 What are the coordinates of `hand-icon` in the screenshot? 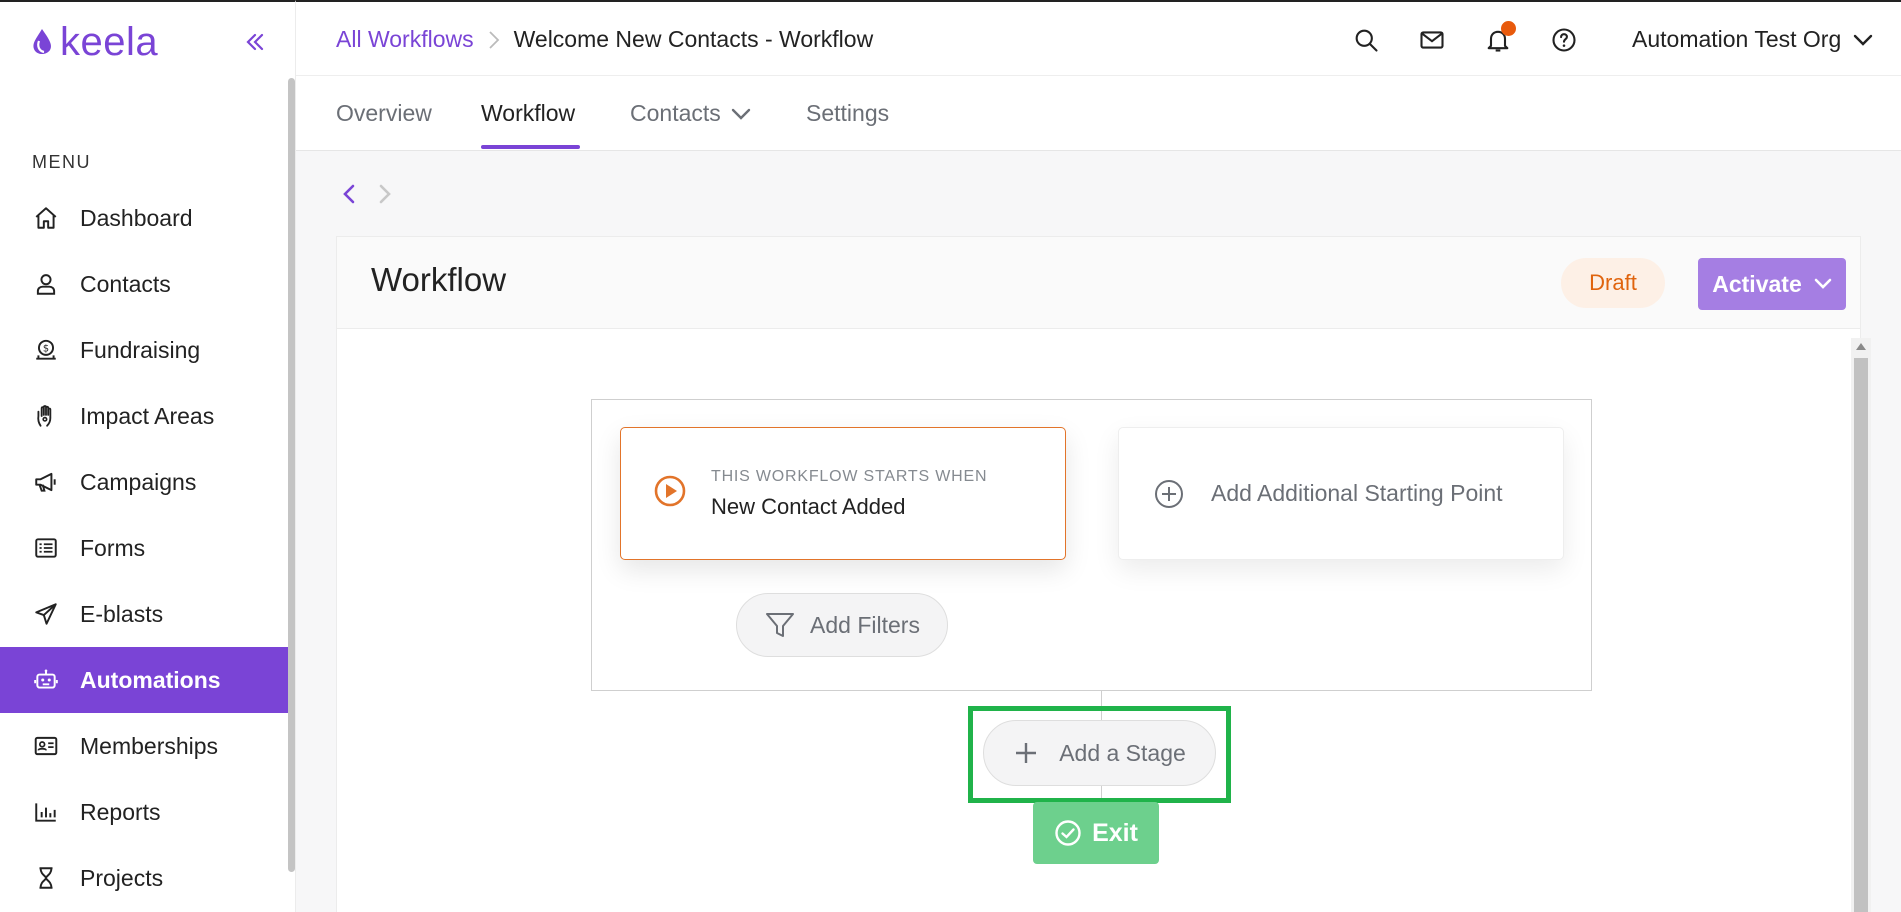 It's located at (46, 416).